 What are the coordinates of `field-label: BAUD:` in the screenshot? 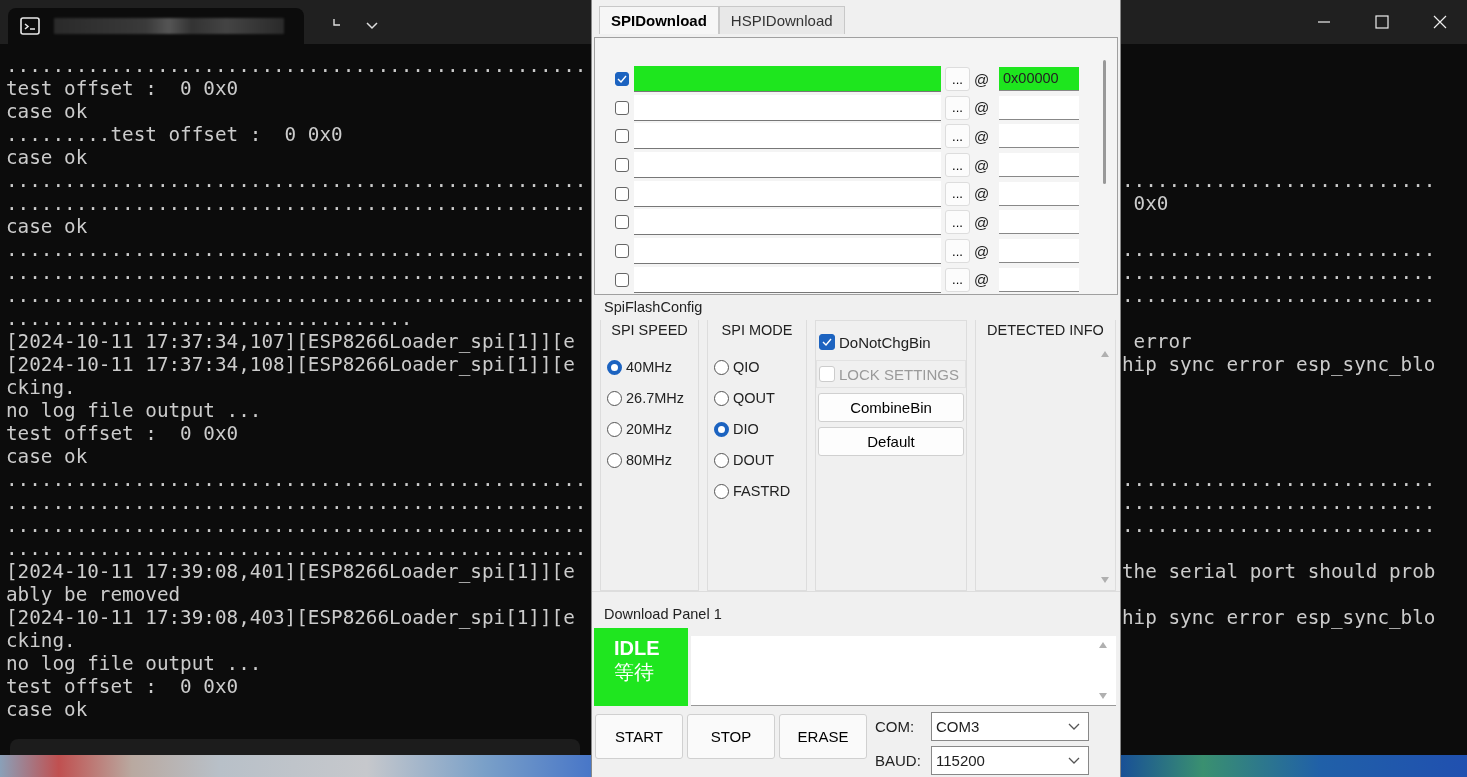 It's located at (898, 760).